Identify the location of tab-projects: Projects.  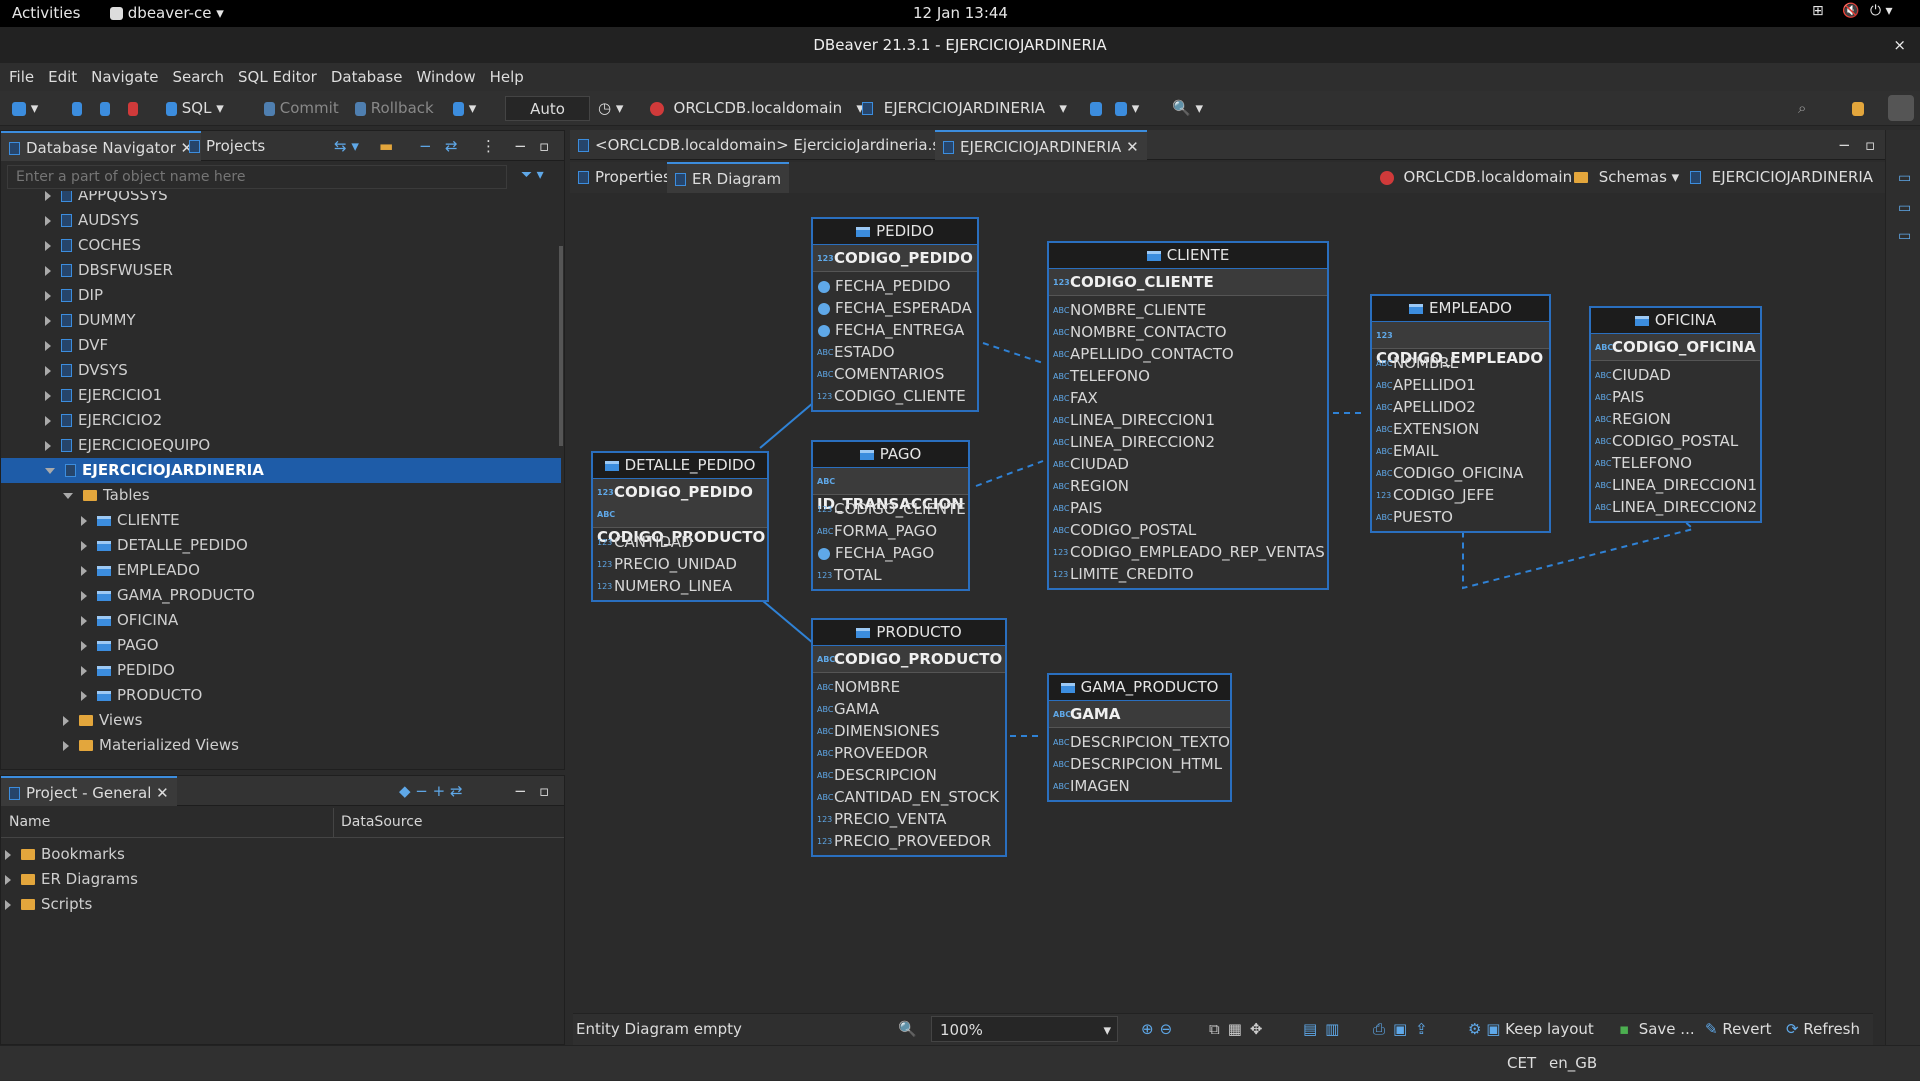
(227, 146).